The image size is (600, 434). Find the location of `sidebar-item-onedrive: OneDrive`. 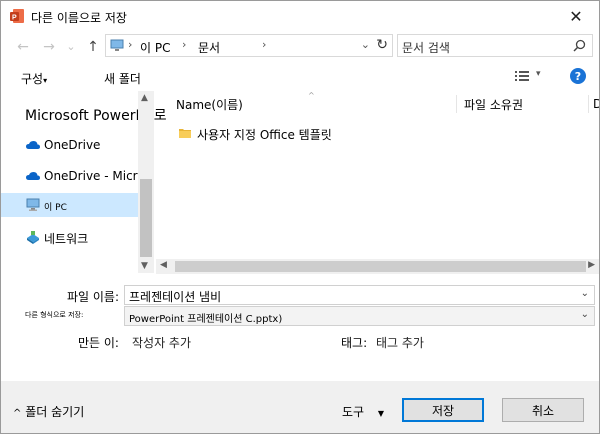

sidebar-item-onedrive: OneDrive is located at coordinates (70, 145).